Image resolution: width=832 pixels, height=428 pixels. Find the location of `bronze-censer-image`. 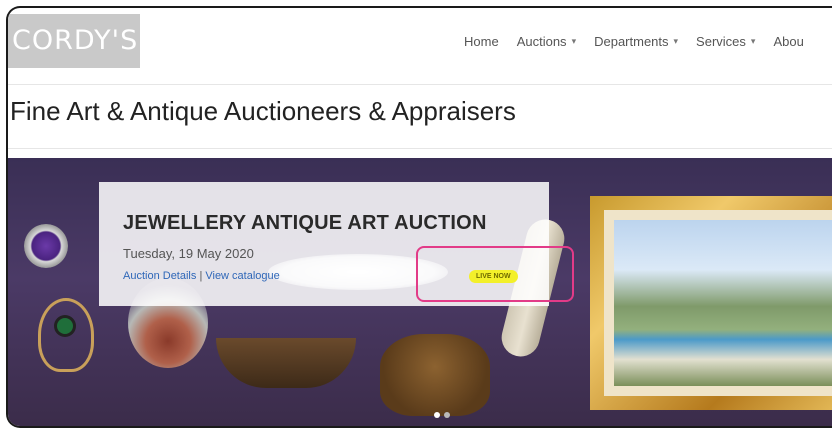

bronze-censer-image is located at coordinates (435, 375).